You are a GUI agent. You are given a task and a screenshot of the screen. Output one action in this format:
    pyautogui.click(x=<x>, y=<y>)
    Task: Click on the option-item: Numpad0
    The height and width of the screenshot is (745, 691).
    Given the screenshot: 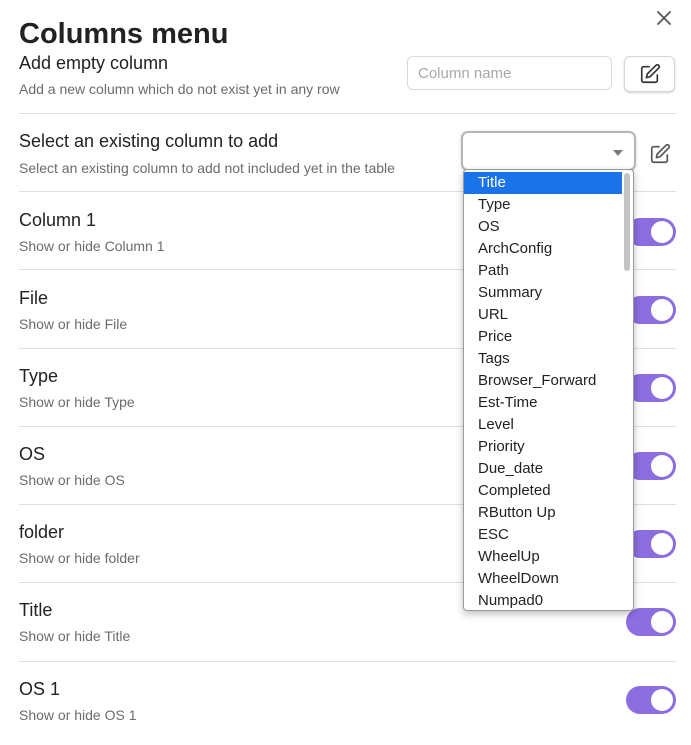 What is the action you would take?
    pyautogui.click(x=543, y=600)
    